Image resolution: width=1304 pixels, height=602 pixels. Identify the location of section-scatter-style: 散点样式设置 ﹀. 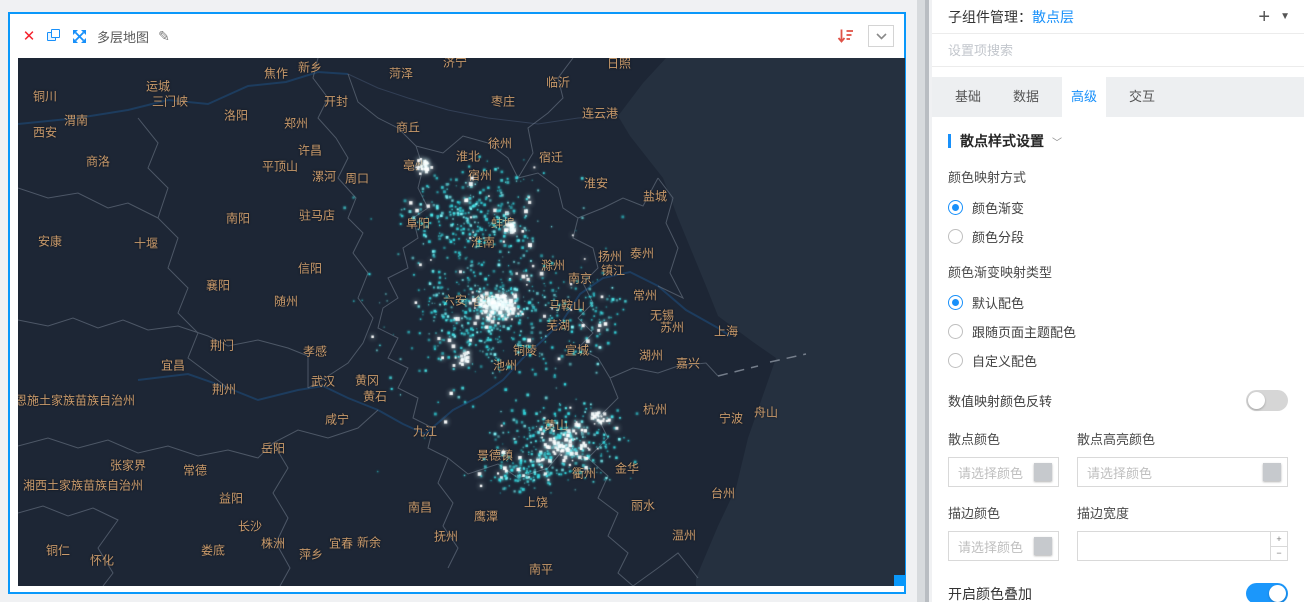
(1118, 141).